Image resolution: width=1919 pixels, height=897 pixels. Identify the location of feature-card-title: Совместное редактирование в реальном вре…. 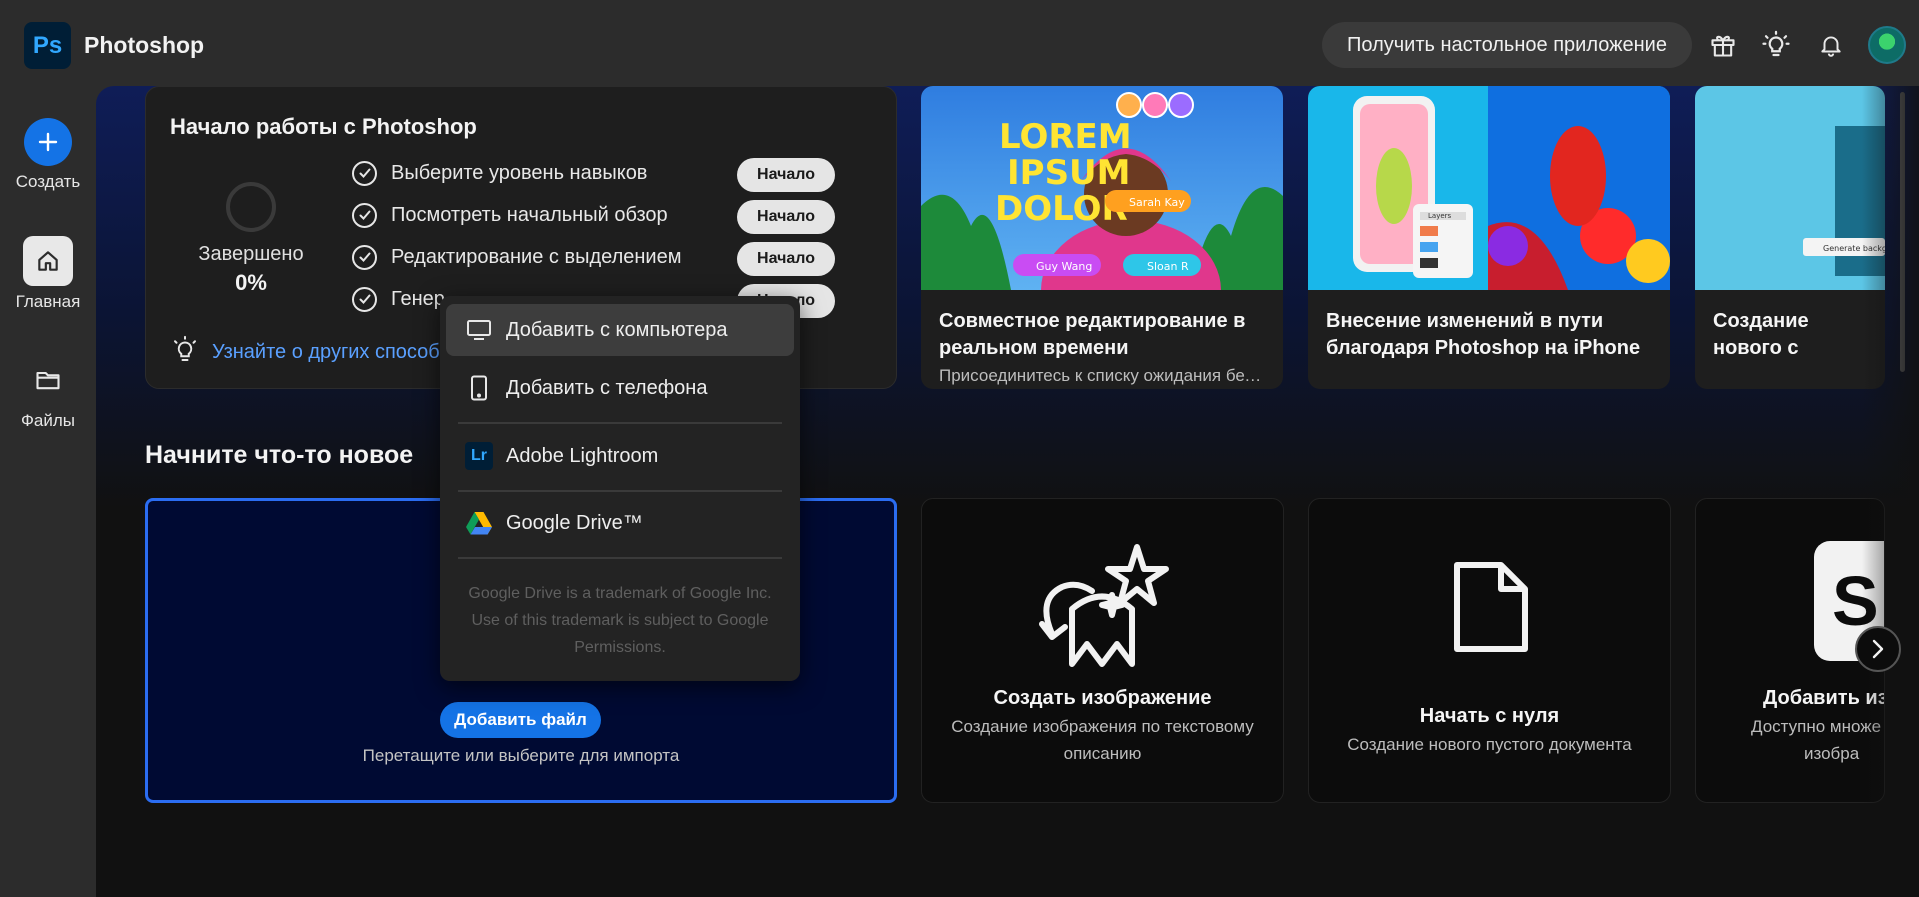
(1092, 334).